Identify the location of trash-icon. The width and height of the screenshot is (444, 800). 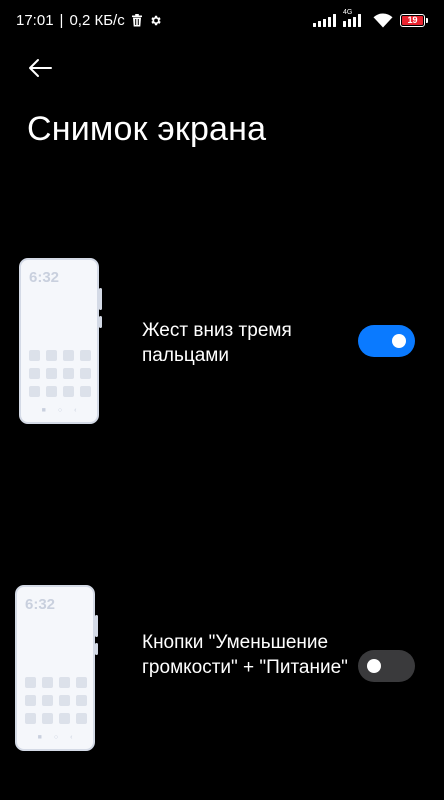
(137, 20).